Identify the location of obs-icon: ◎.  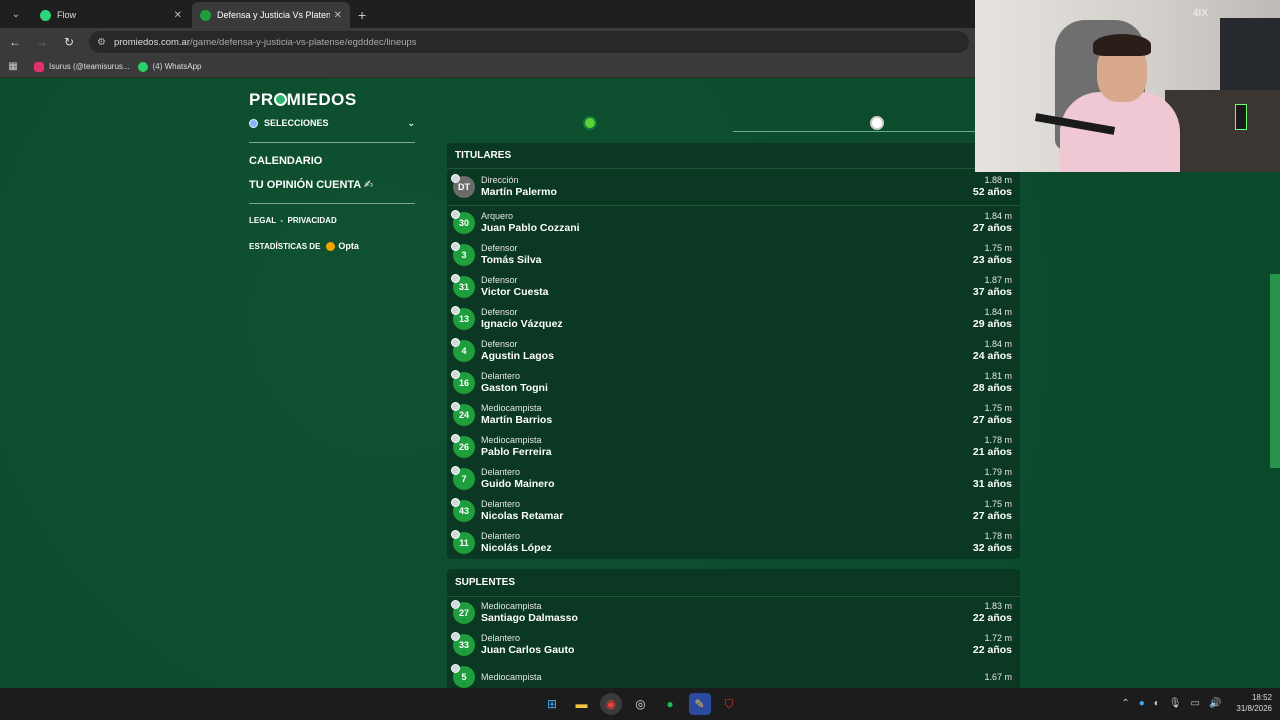
(641, 704).